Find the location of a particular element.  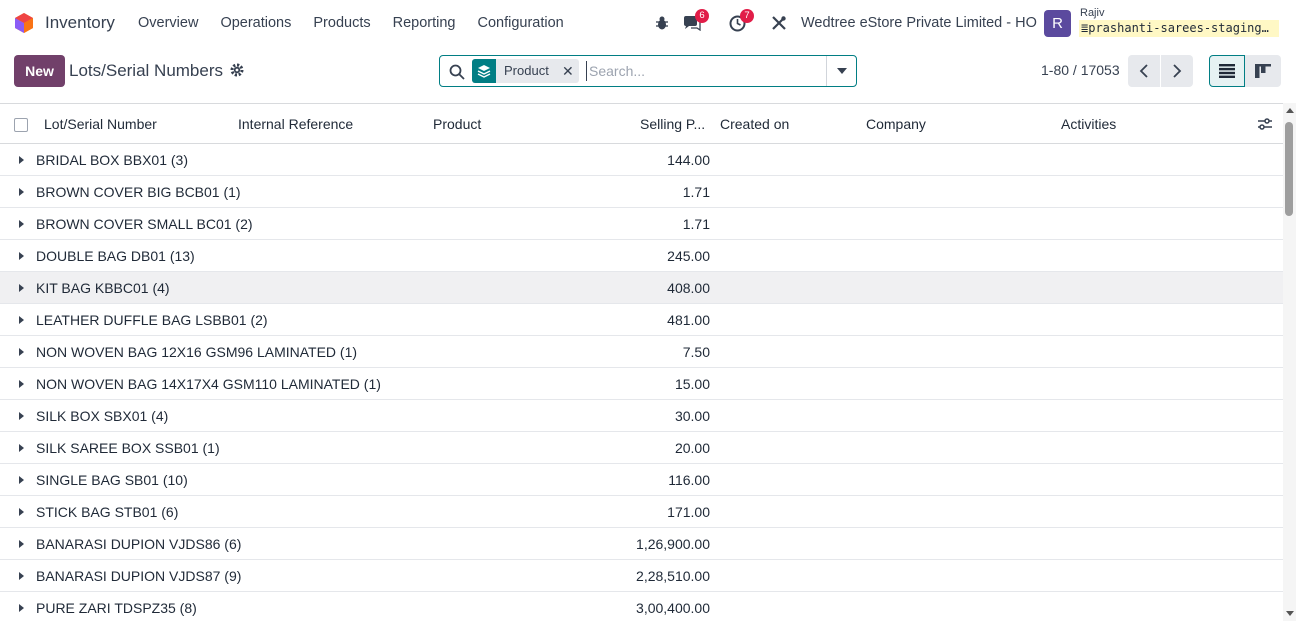

column-product: Product is located at coordinates (457, 124).